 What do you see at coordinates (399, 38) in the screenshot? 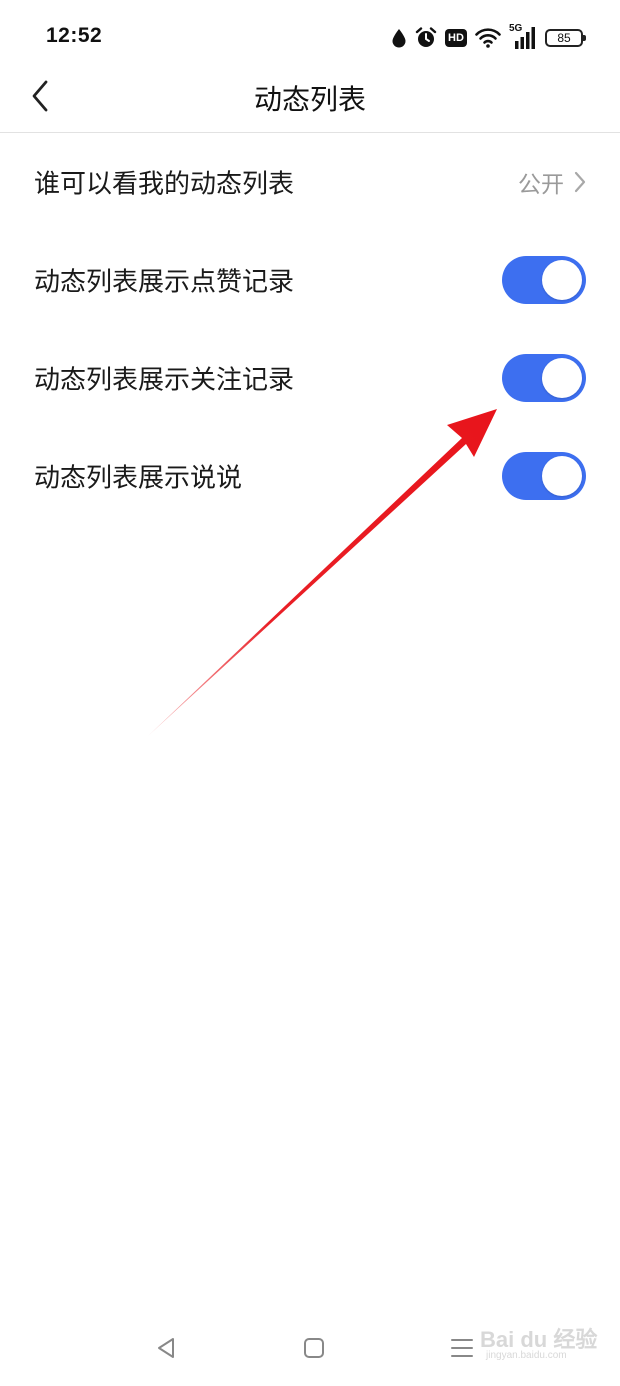
I see `water-drop-icon` at bounding box center [399, 38].